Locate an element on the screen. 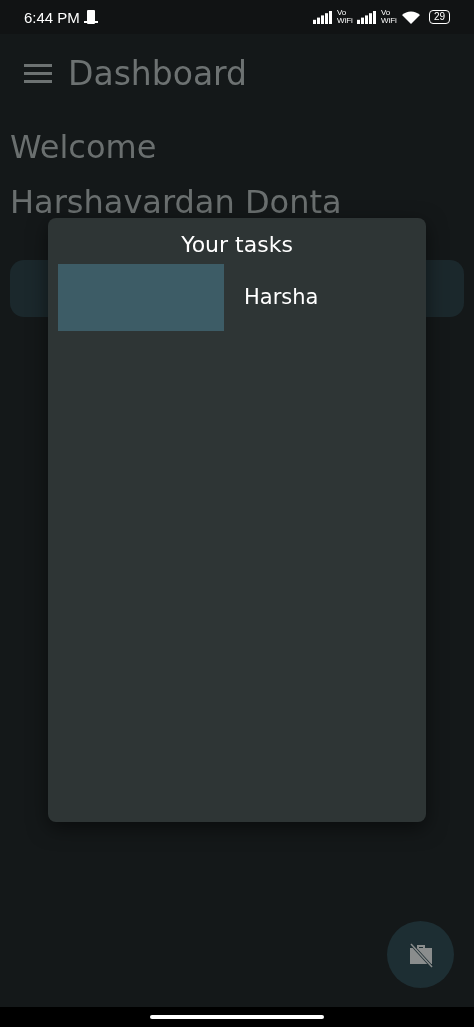 The height and width of the screenshot is (1027, 474). status-time: 6:44 PM is located at coordinates (52, 17).